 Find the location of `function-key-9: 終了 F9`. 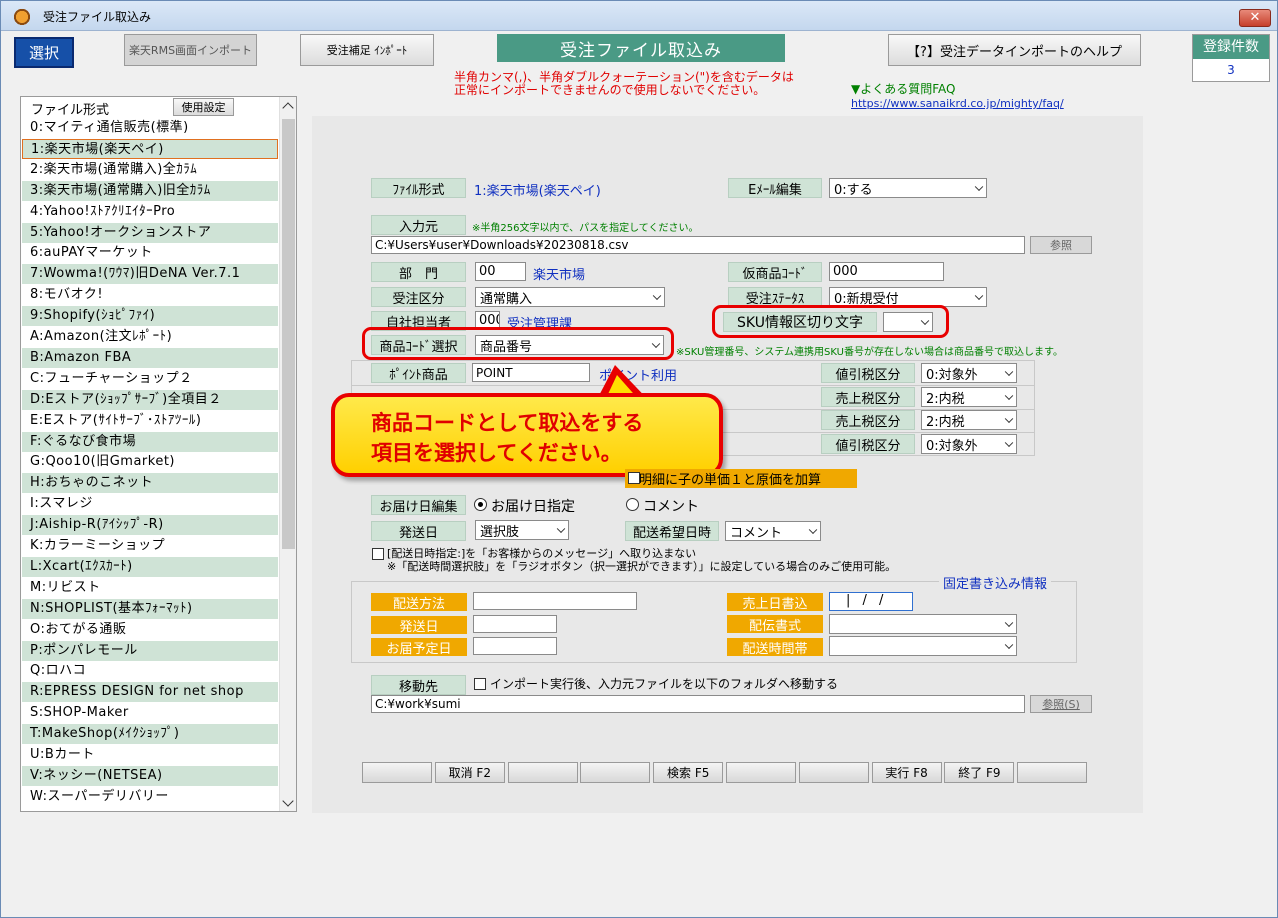

function-key-9: 終了 F9 is located at coordinates (979, 772).